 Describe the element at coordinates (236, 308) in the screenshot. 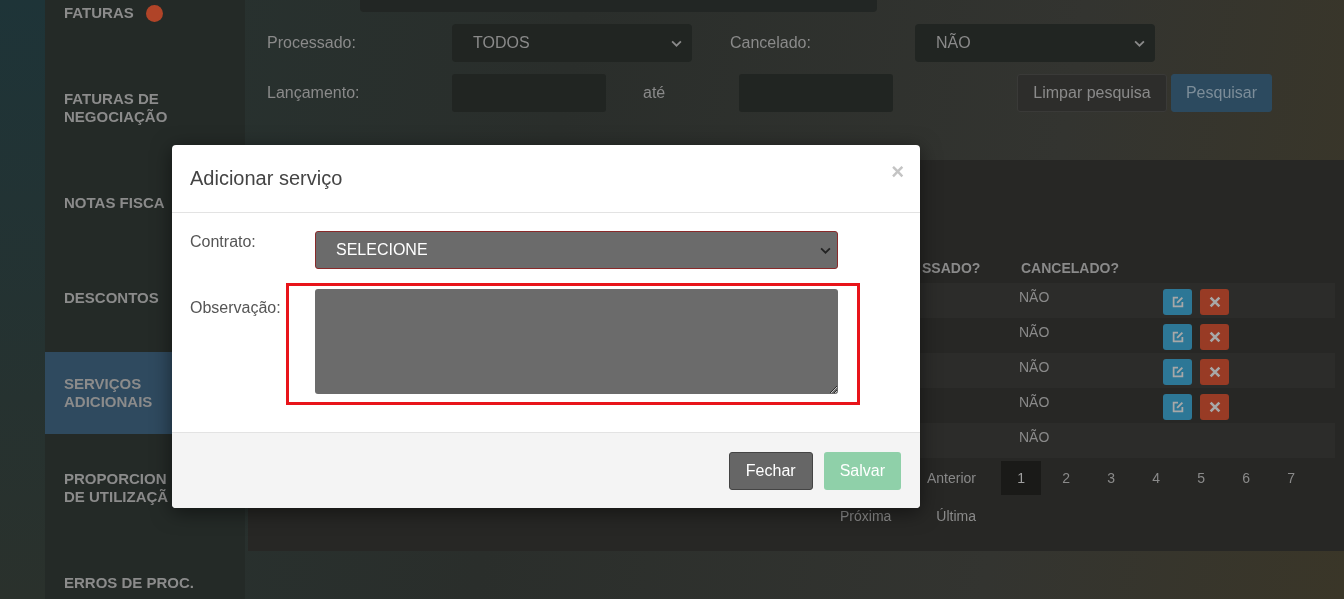

I see `field-label: Observação:` at that location.